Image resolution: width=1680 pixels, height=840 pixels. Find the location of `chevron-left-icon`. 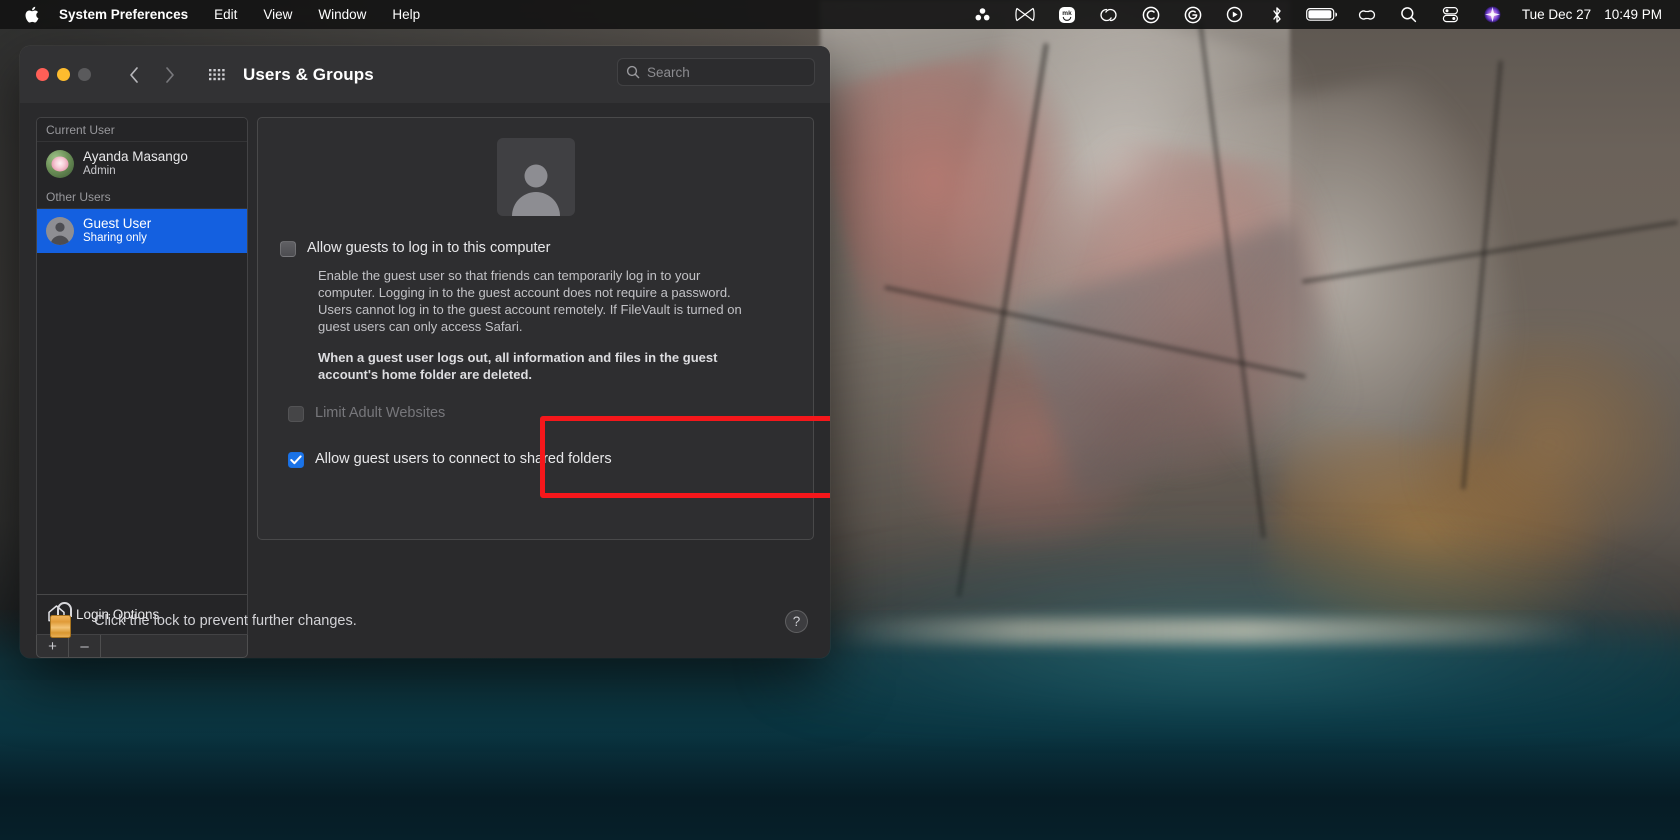

chevron-left-icon is located at coordinates (134, 75).